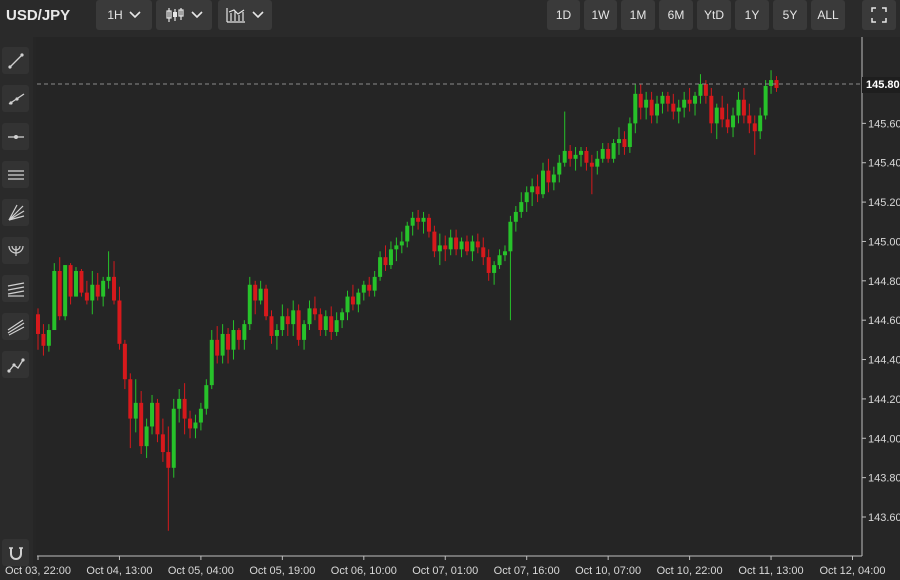 The width and height of the screenshot is (900, 580). I want to click on time-tick-label: Oct 07, 01:00, so click(445, 571).